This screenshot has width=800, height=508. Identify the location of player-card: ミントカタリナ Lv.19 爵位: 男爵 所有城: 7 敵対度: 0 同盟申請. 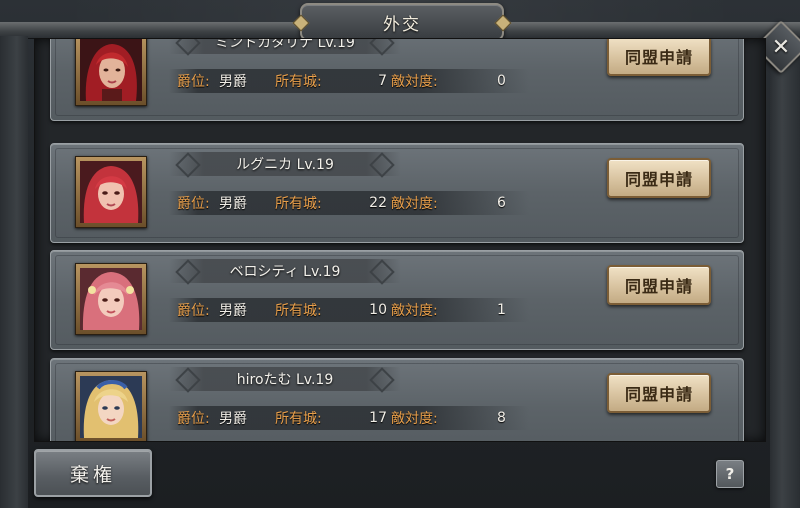
(397, 79).